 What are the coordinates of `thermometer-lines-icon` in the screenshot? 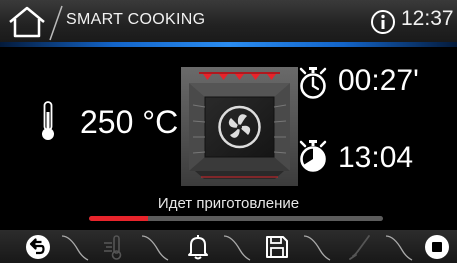 It's located at (114, 247).